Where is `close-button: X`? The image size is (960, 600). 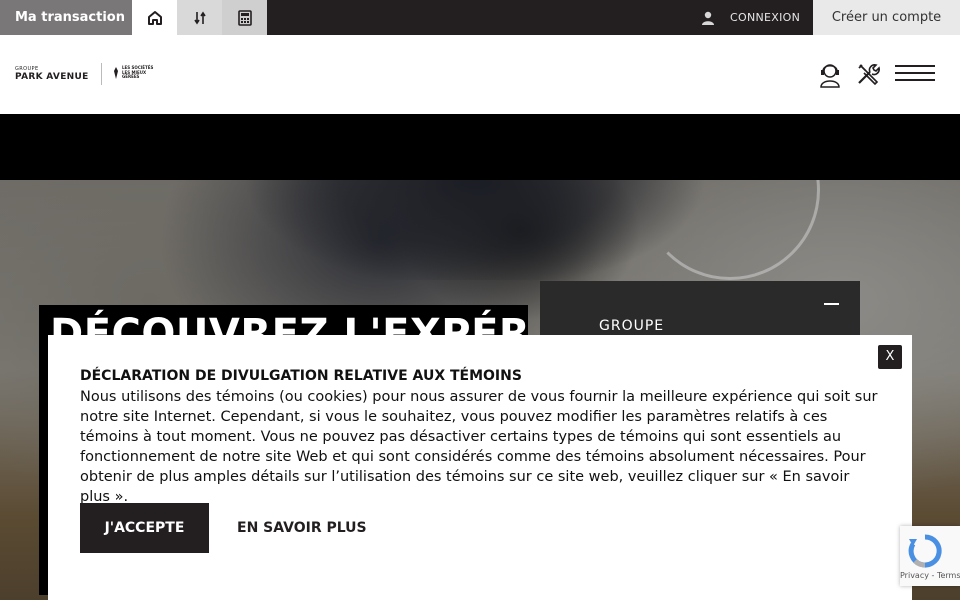 close-button: X is located at coordinates (890, 357).